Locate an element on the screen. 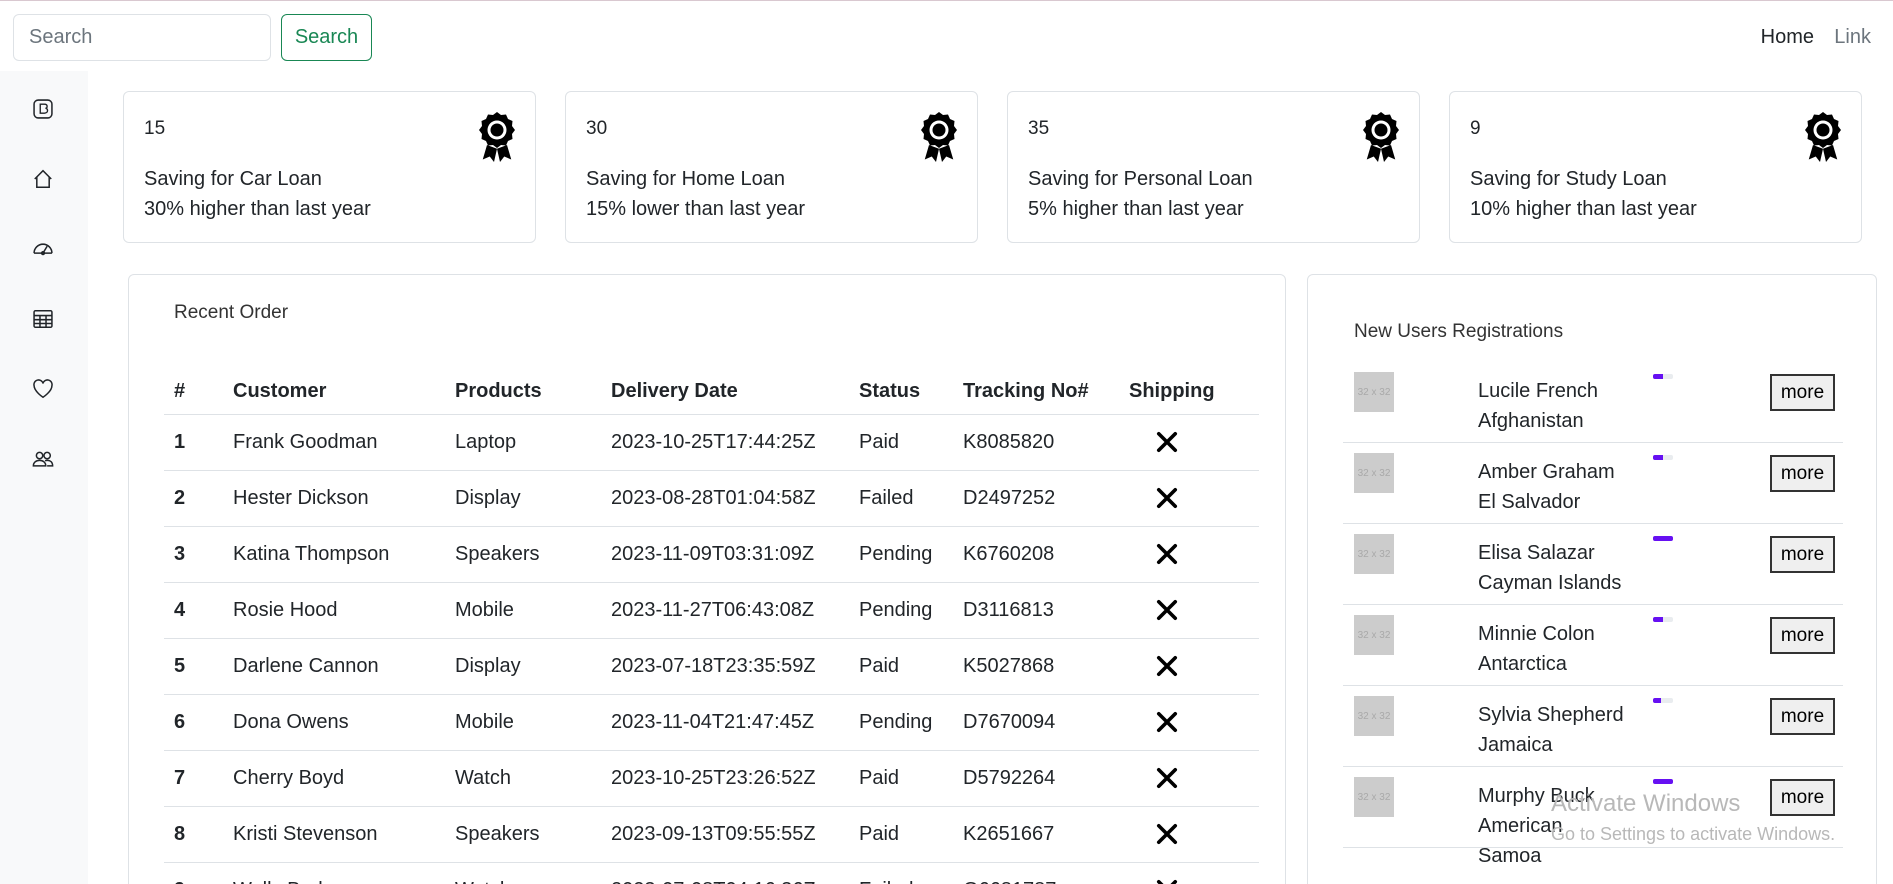 The image size is (1893, 884). bootstrap-icon is located at coordinates (43, 109).